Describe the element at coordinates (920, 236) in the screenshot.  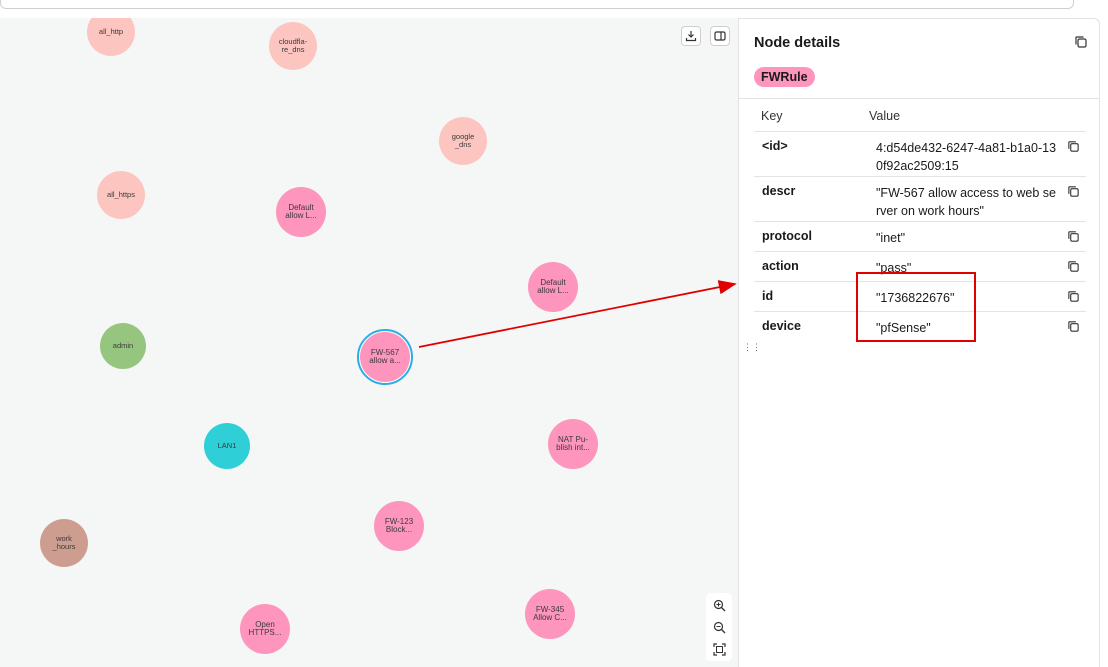
I see `table-row: protocol "inet"` at that location.